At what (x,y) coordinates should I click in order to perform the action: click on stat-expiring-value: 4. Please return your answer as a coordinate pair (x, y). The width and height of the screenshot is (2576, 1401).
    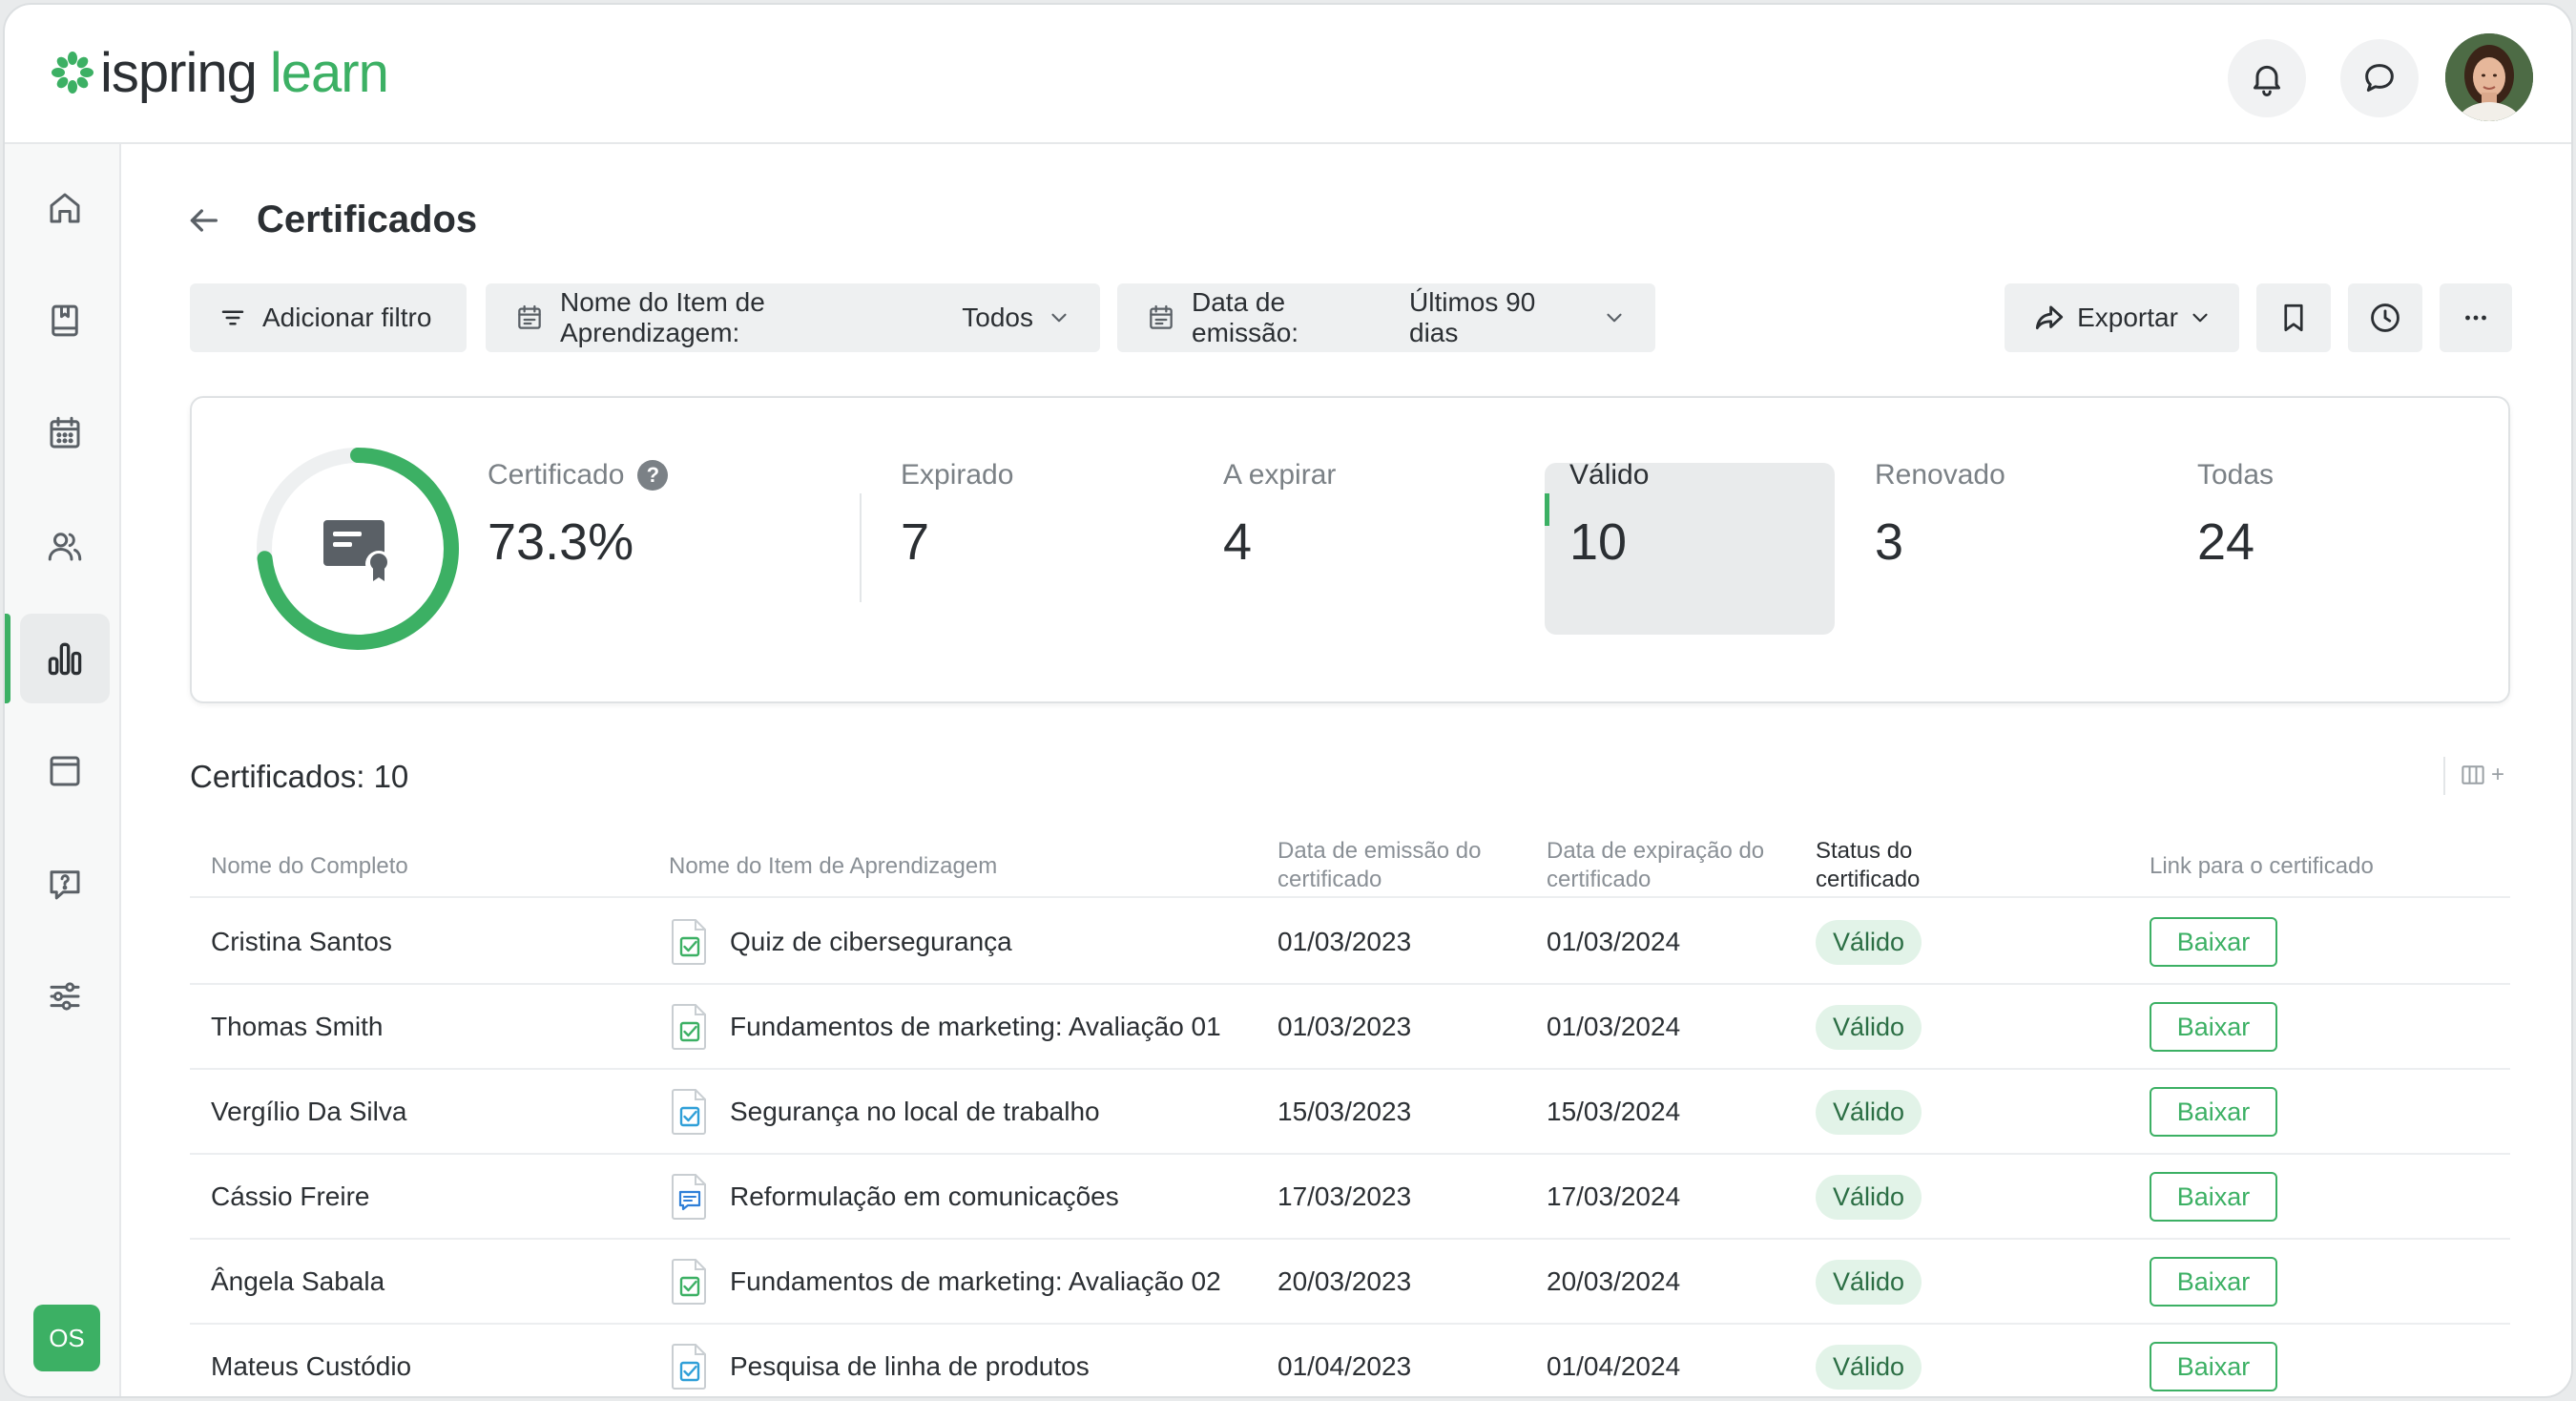
    Looking at the image, I should click on (1238, 542).